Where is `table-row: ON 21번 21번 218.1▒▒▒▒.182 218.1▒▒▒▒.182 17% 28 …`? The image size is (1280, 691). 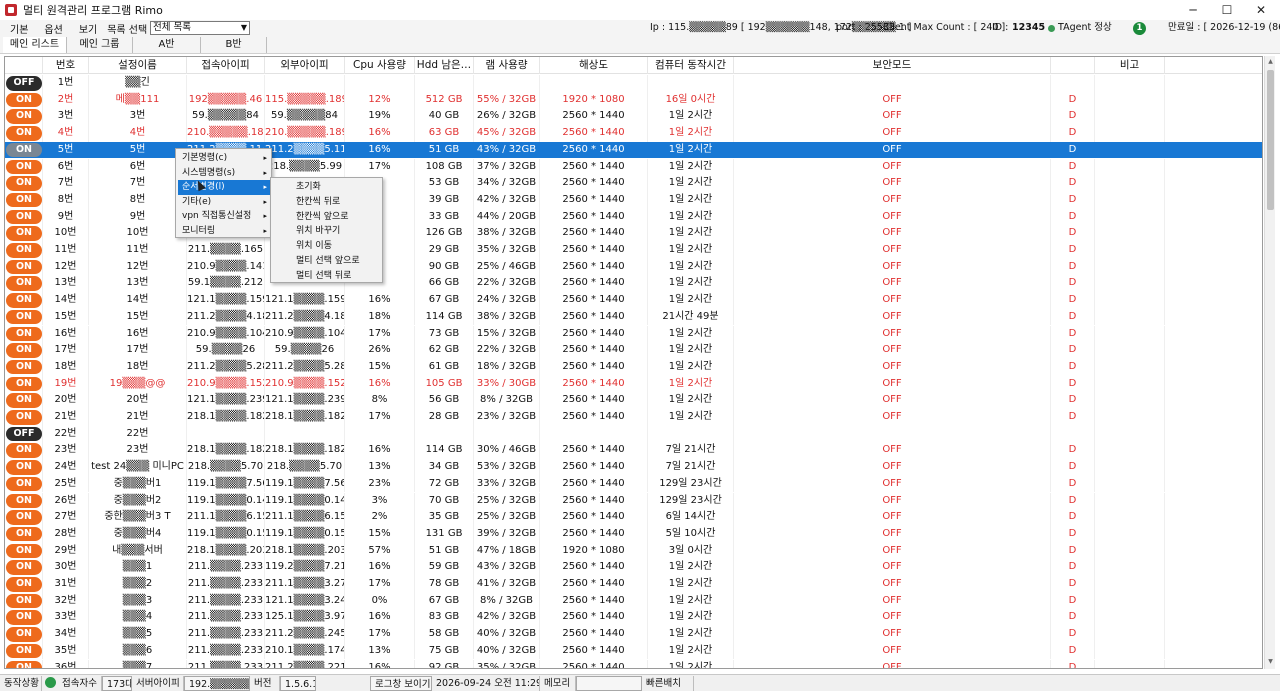
table-row: ON 21번 21번 218.1▒▒▒▒.182 218.1▒▒▒▒.182 17% 28 … is located at coordinates (633, 417).